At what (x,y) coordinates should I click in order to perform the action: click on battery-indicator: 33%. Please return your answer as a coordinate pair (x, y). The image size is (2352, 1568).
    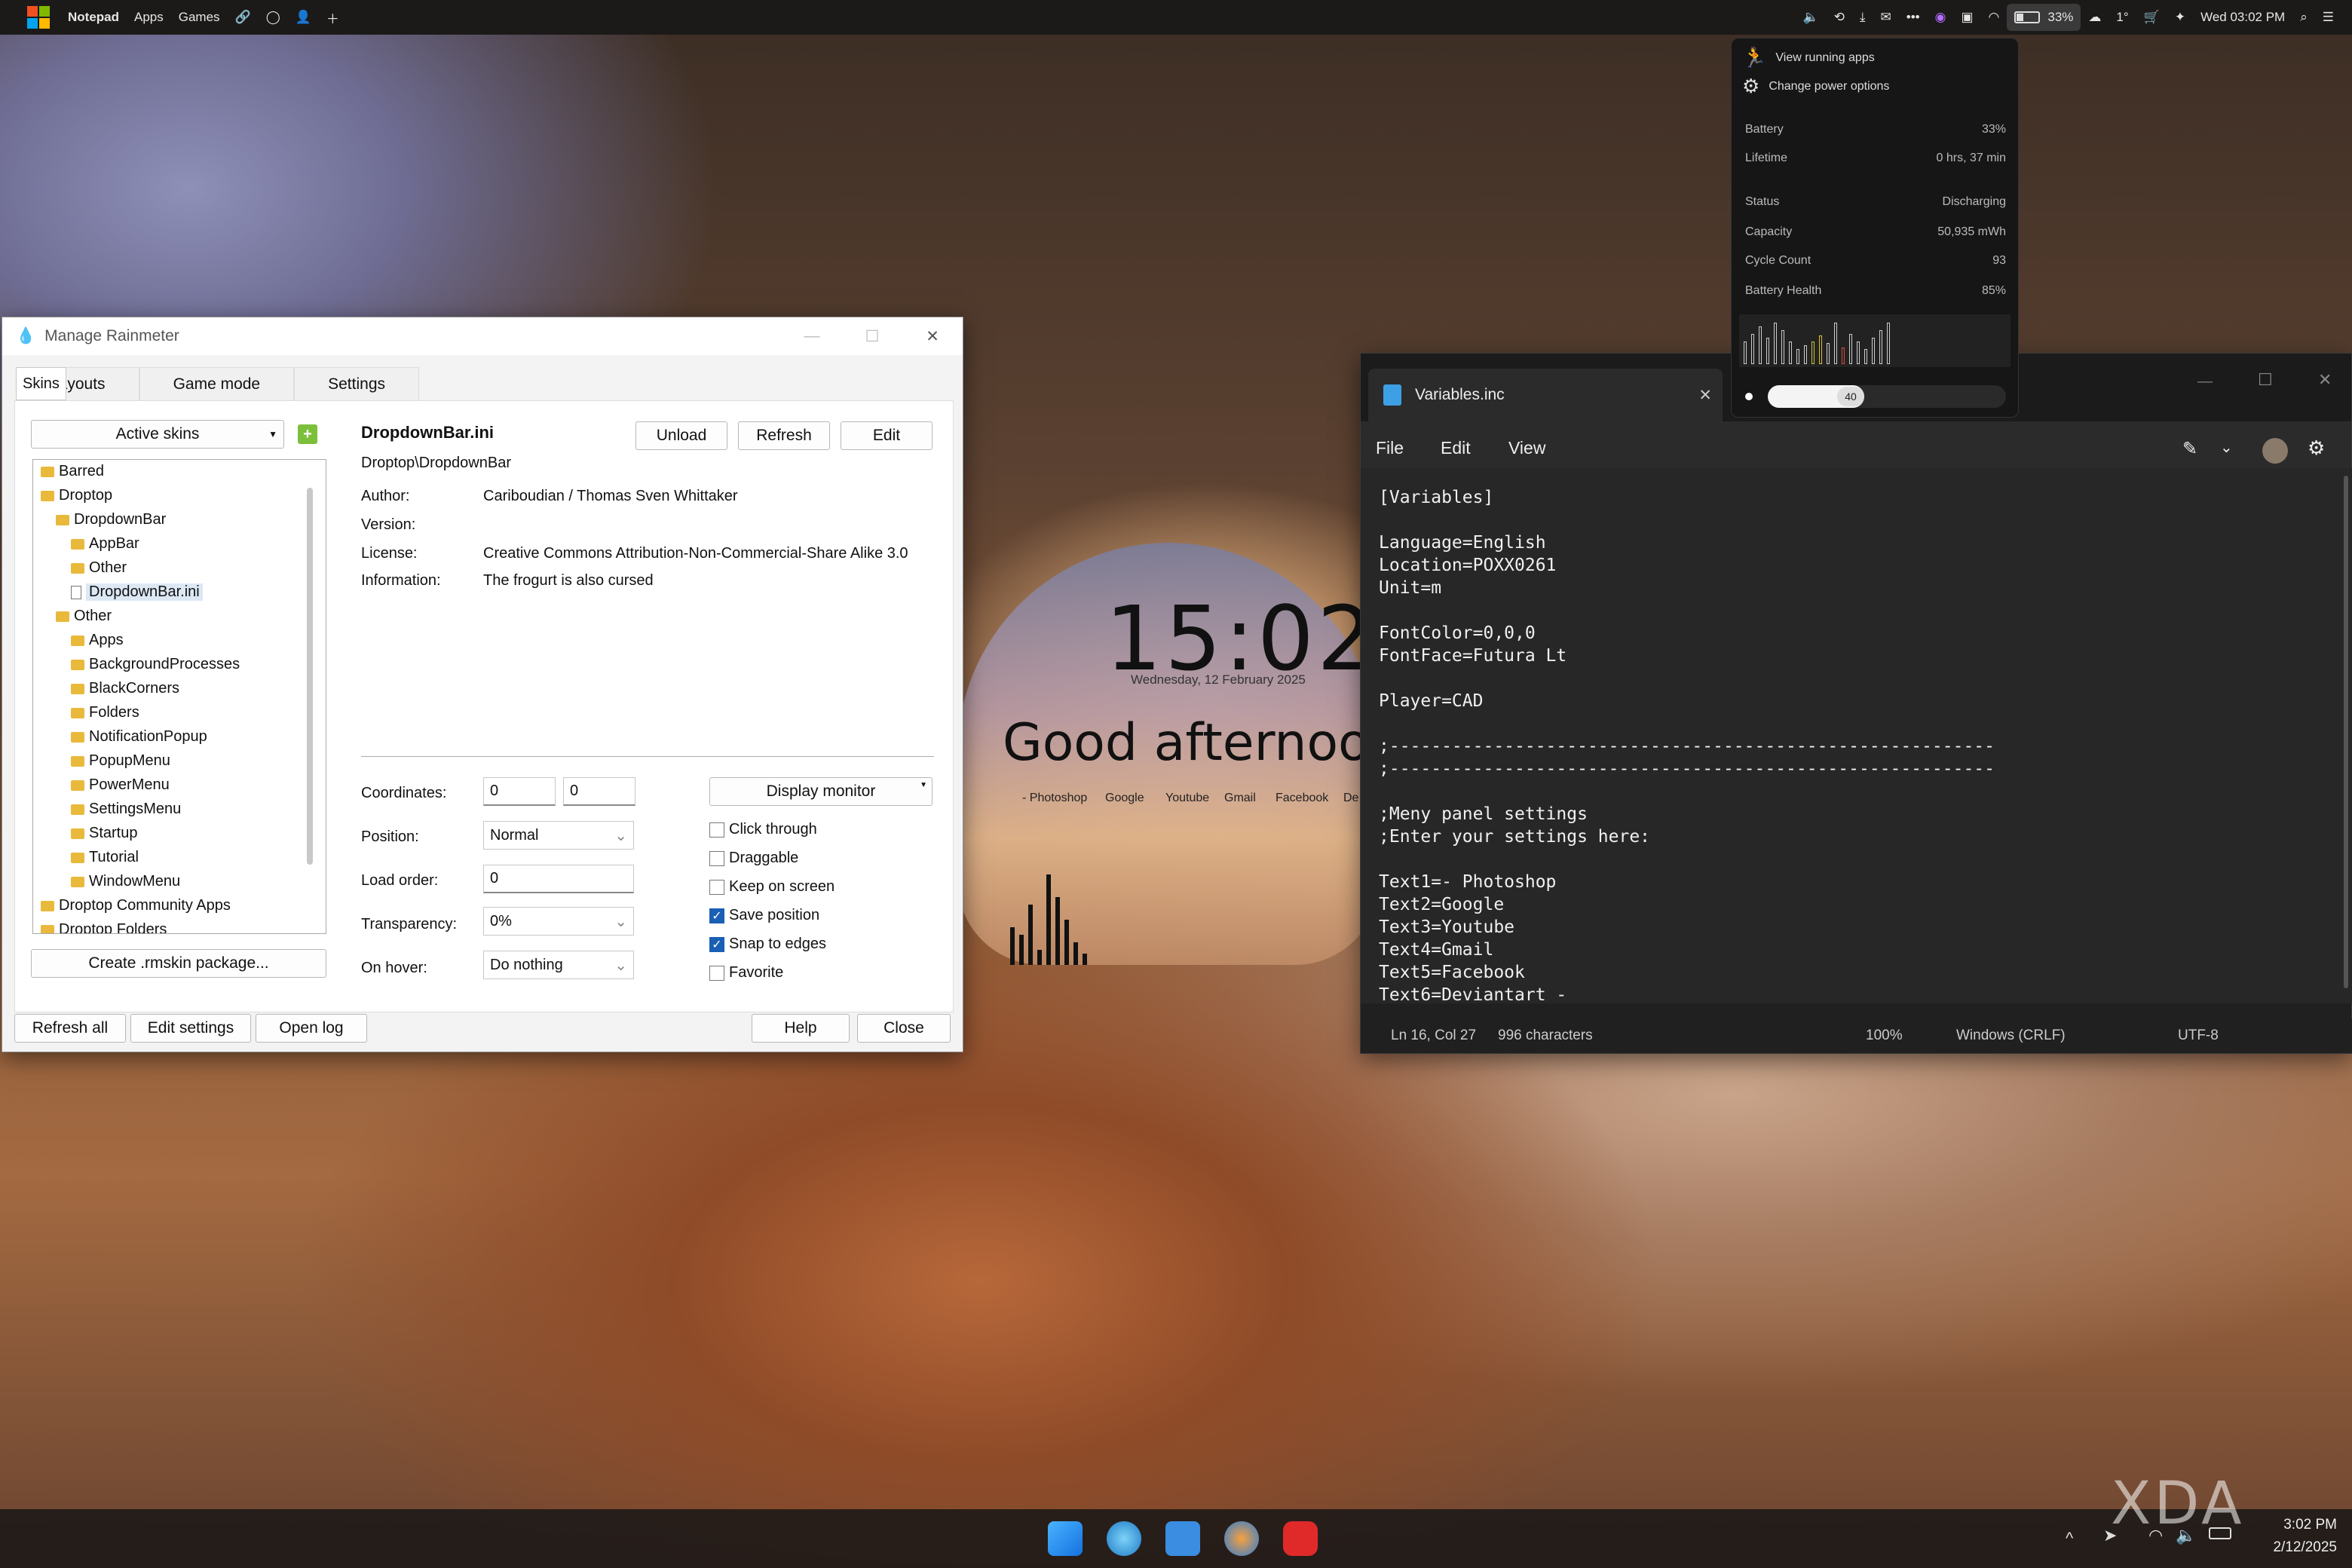
    Looking at the image, I should click on (2044, 17).